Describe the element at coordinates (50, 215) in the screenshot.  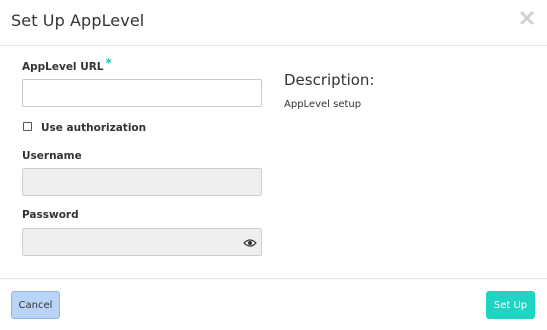
I see `password-label: Password` at that location.